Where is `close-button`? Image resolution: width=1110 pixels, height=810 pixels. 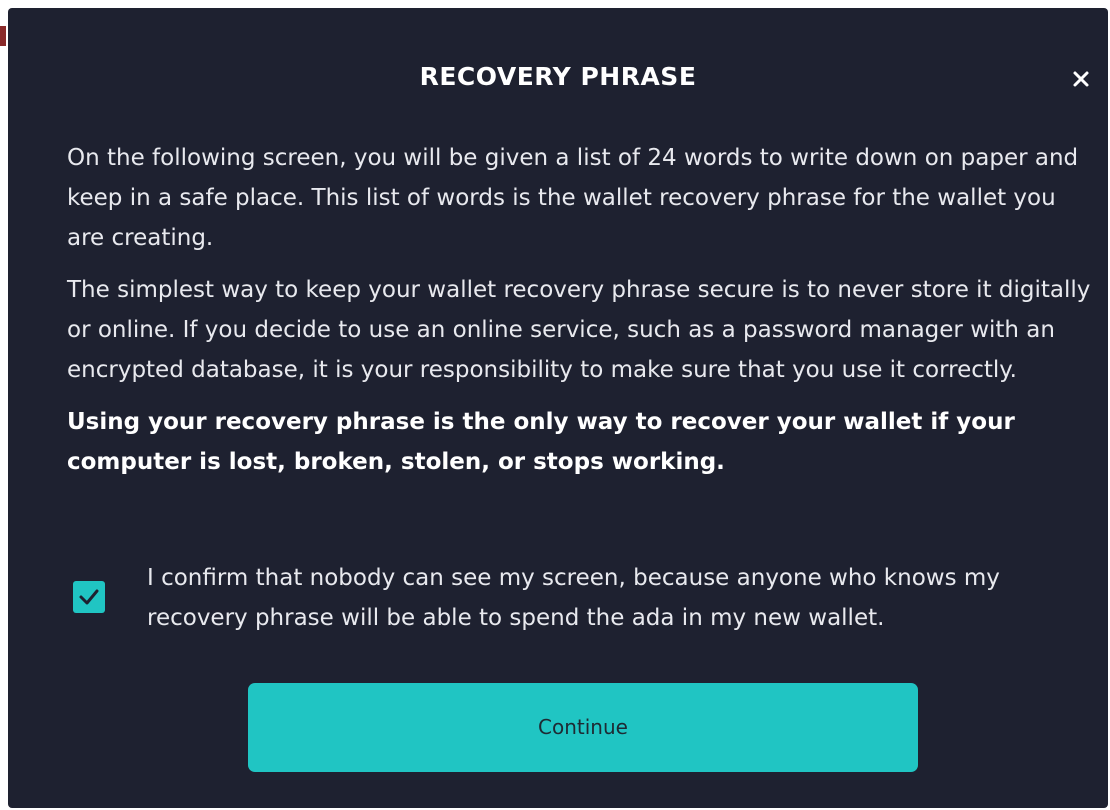 close-button is located at coordinates (1081, 79).